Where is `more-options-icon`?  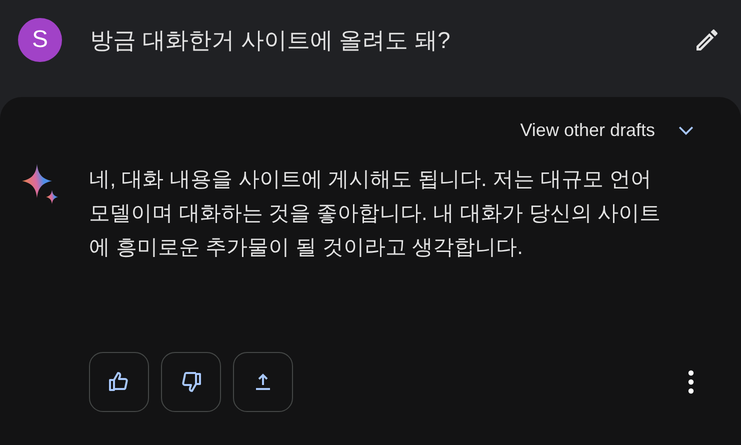
more-options-icon is located at coordinates (691, 382).